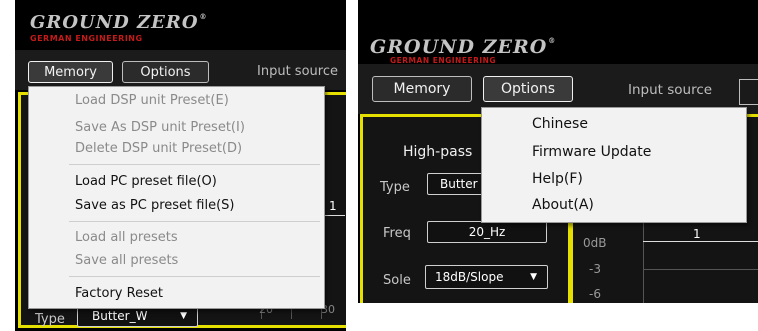 This screenshot has width=758, height=331. I want to click on graph-gridline, so click(700, 269).